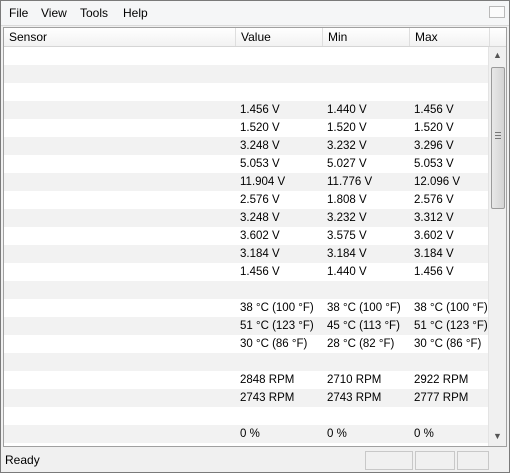 Image resolution: width=510 pixels, height=473 pixels. What do you see at coordinates (434, 146) in the screenshot?
I see `sensor-max: 3.296 V` at bounding box center [434, 146].